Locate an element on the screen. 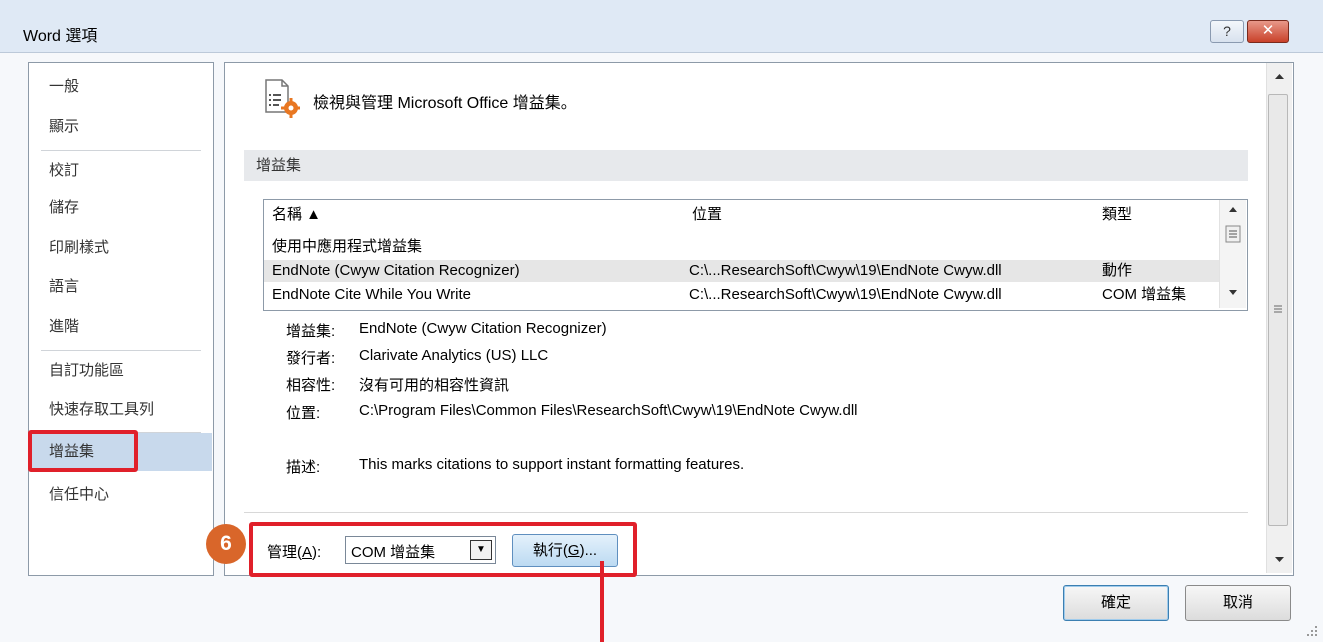 The image size is (1323, 642). step-badge: 6 is located at coordinates (226, 544).